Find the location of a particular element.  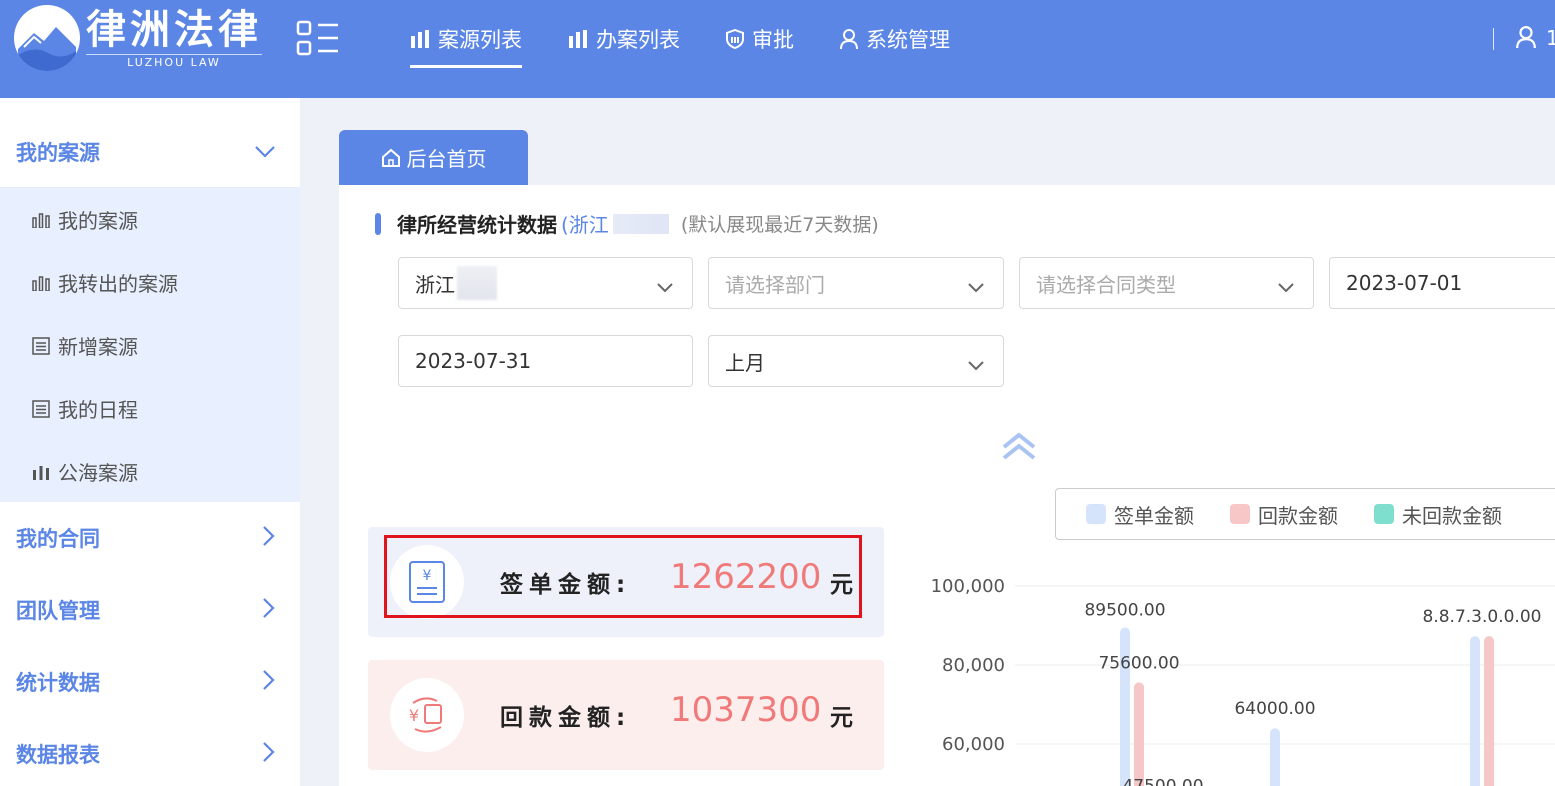

user-name: 1 is located at coordinates (1550, 38).